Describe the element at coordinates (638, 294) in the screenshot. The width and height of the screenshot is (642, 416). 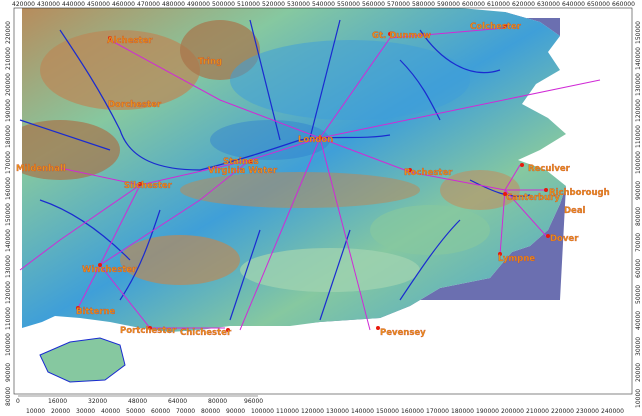
I see `right-tick: 50000` at that location.